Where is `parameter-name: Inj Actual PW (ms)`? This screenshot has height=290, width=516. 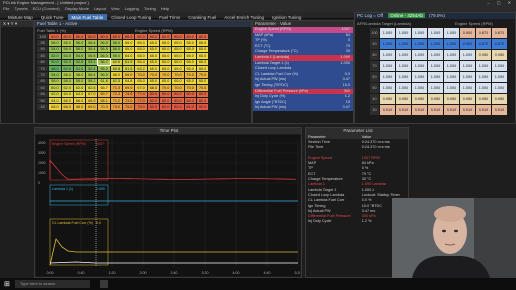 parameter-name: Inj Actual PW (ms) is located at coordinates (271, 107).